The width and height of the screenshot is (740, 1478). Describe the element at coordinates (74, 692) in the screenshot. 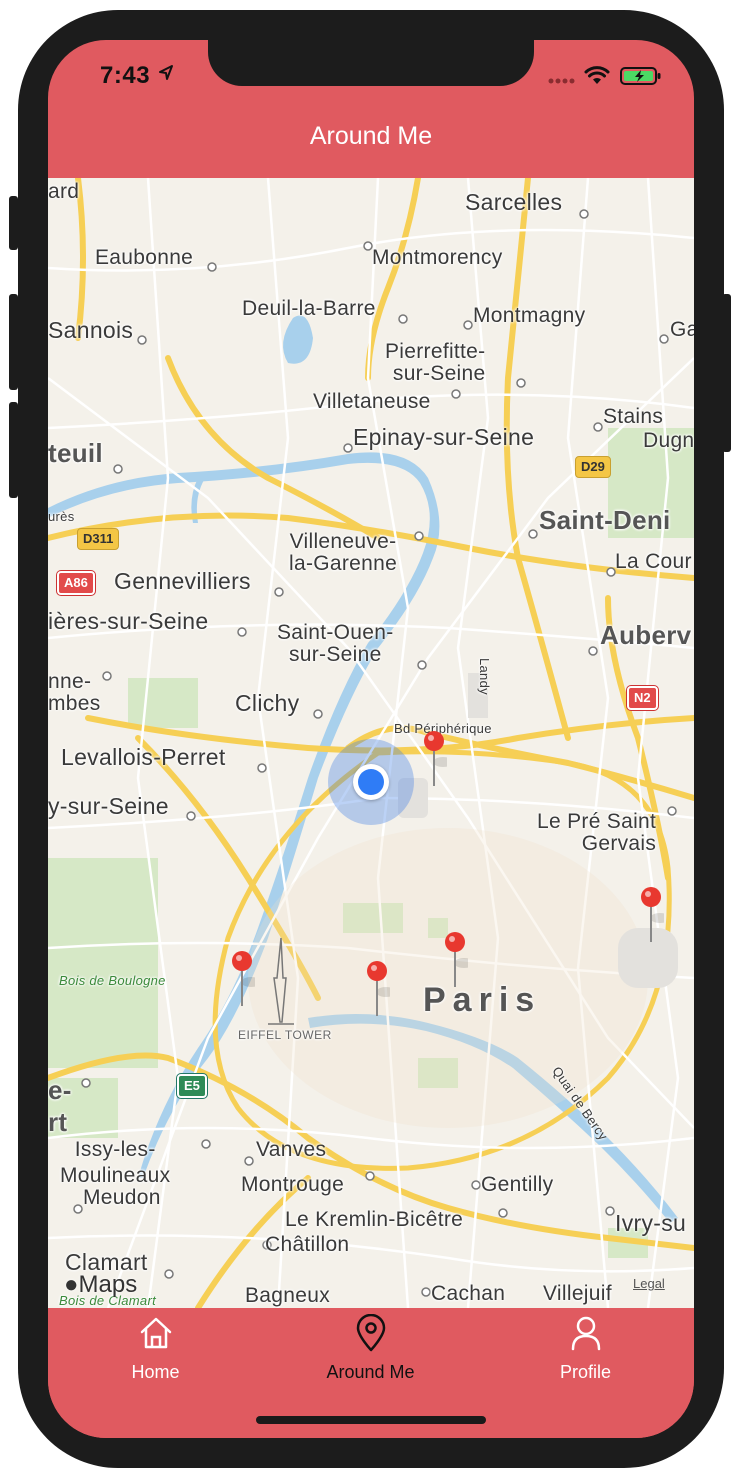

I see `map-label-nne-mbes: nne- mbes` at that location.